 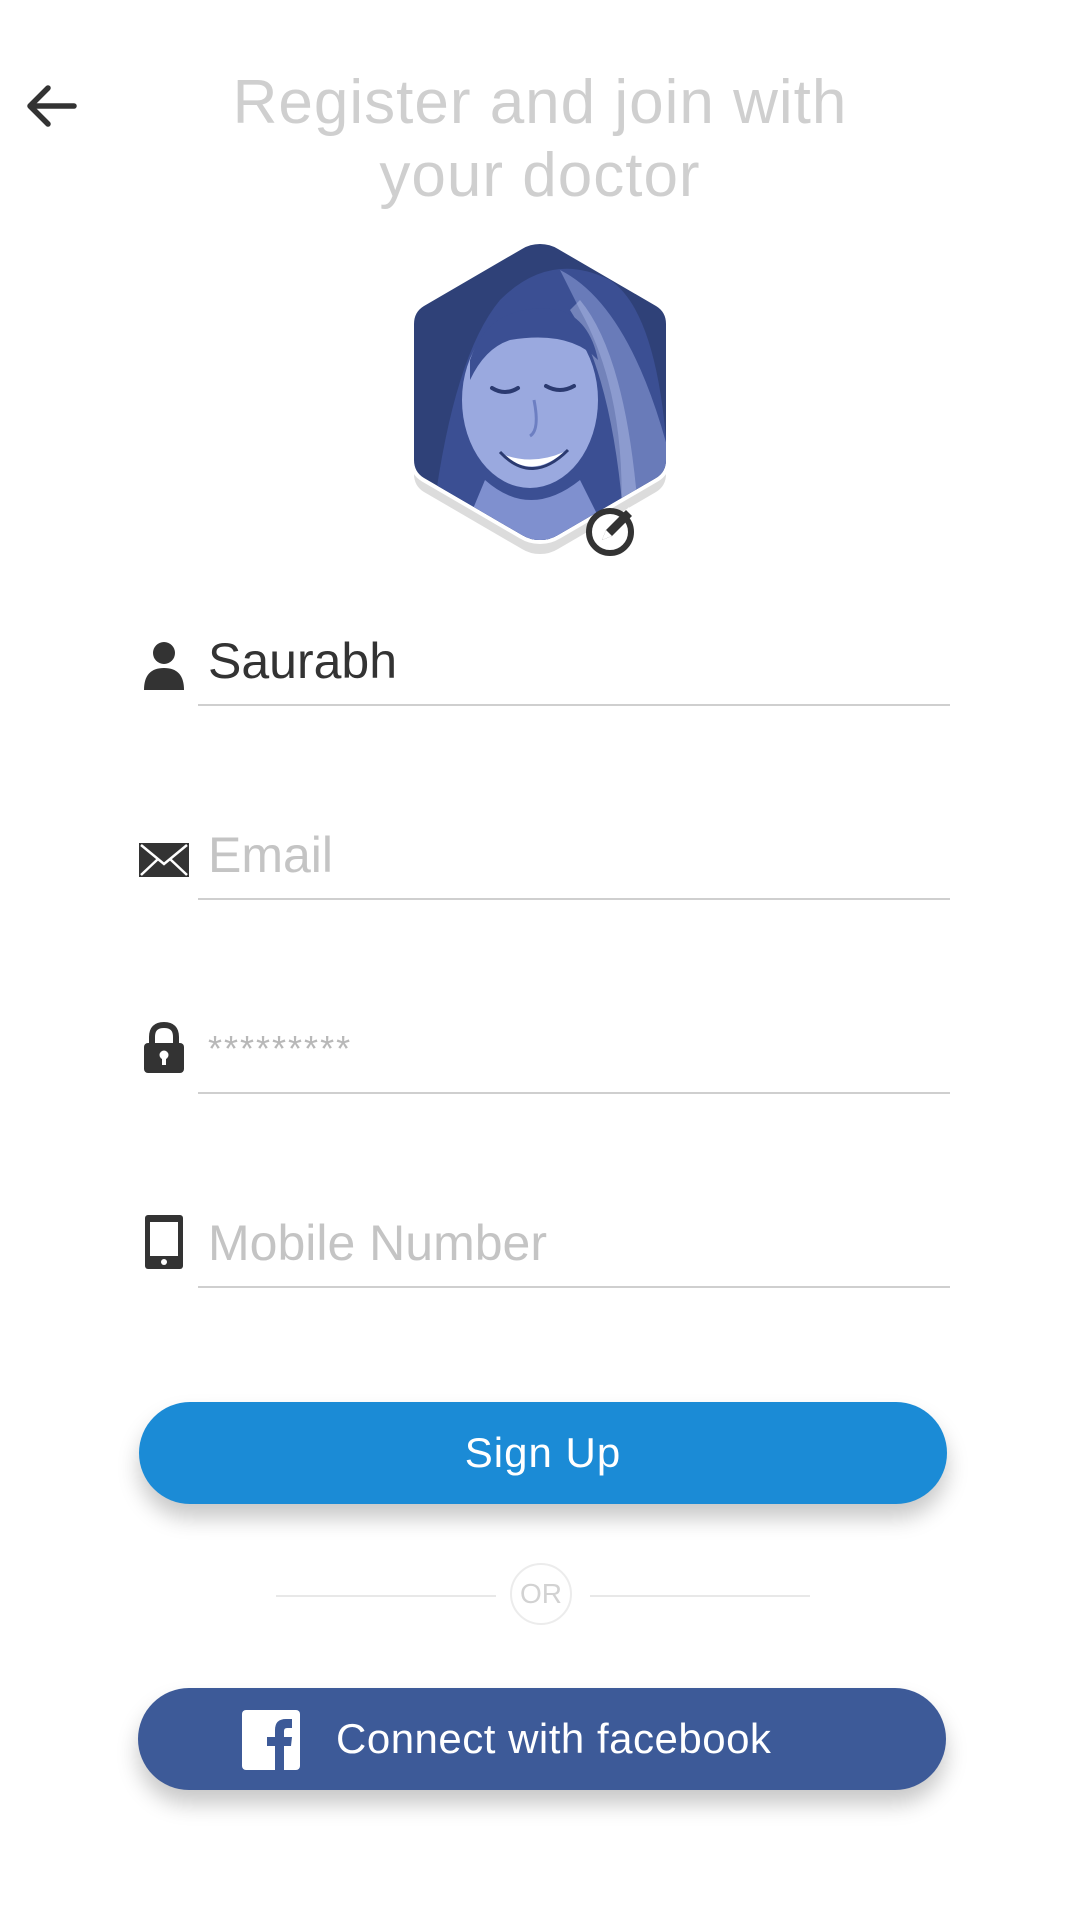 What do you see at coordinates (386, 1596) in the screenshot?
I see `divider-line-left` at bounding box center [386, 1596].